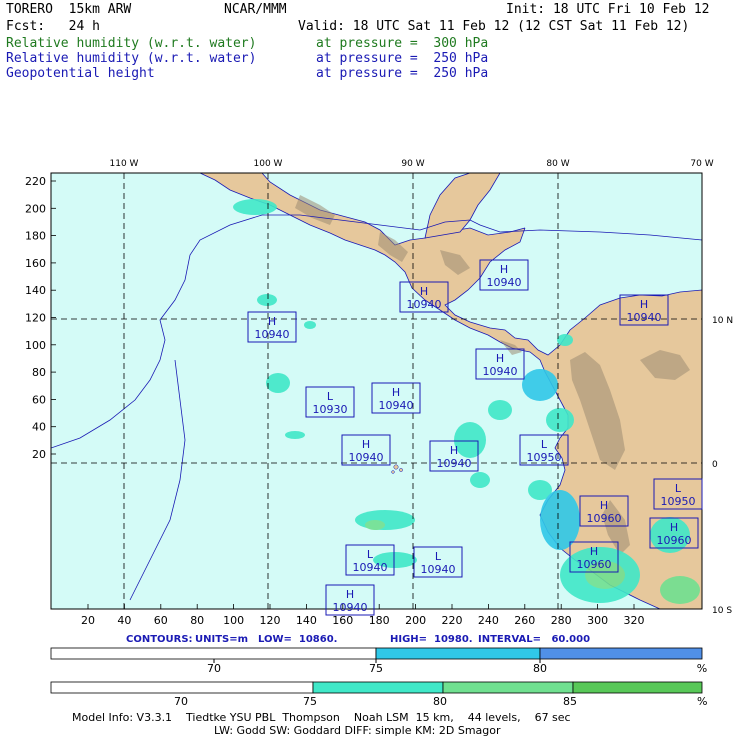  I want to click on colorbar2-label-75: 75, so click(310, 701).